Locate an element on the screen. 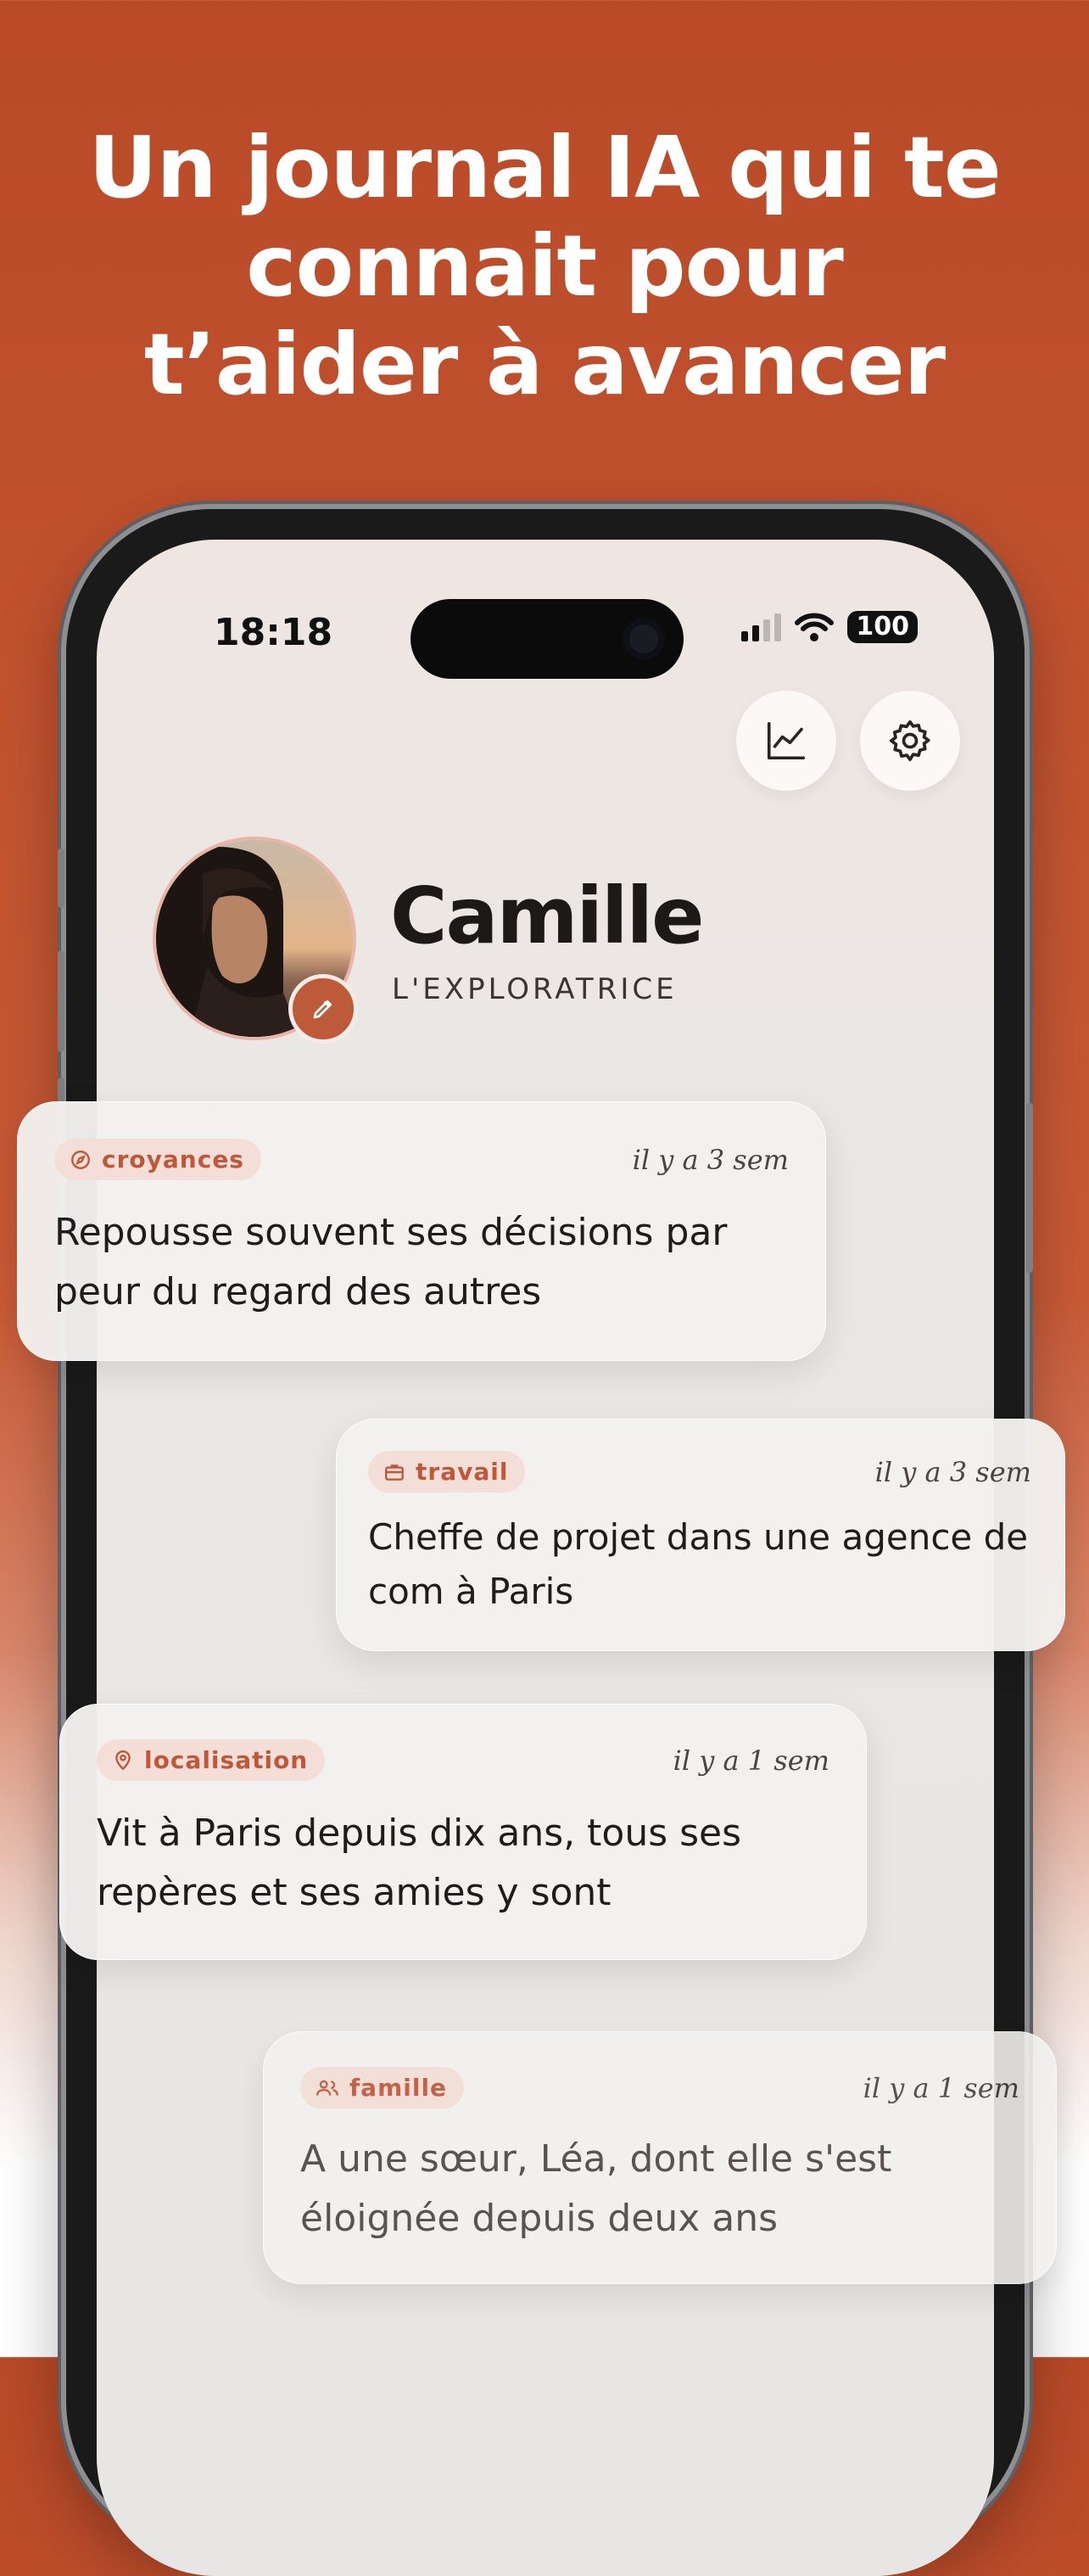 This screenshot has width=1089, height=2576. tag-localisation: localisation is located at coordinates (211, 1760).